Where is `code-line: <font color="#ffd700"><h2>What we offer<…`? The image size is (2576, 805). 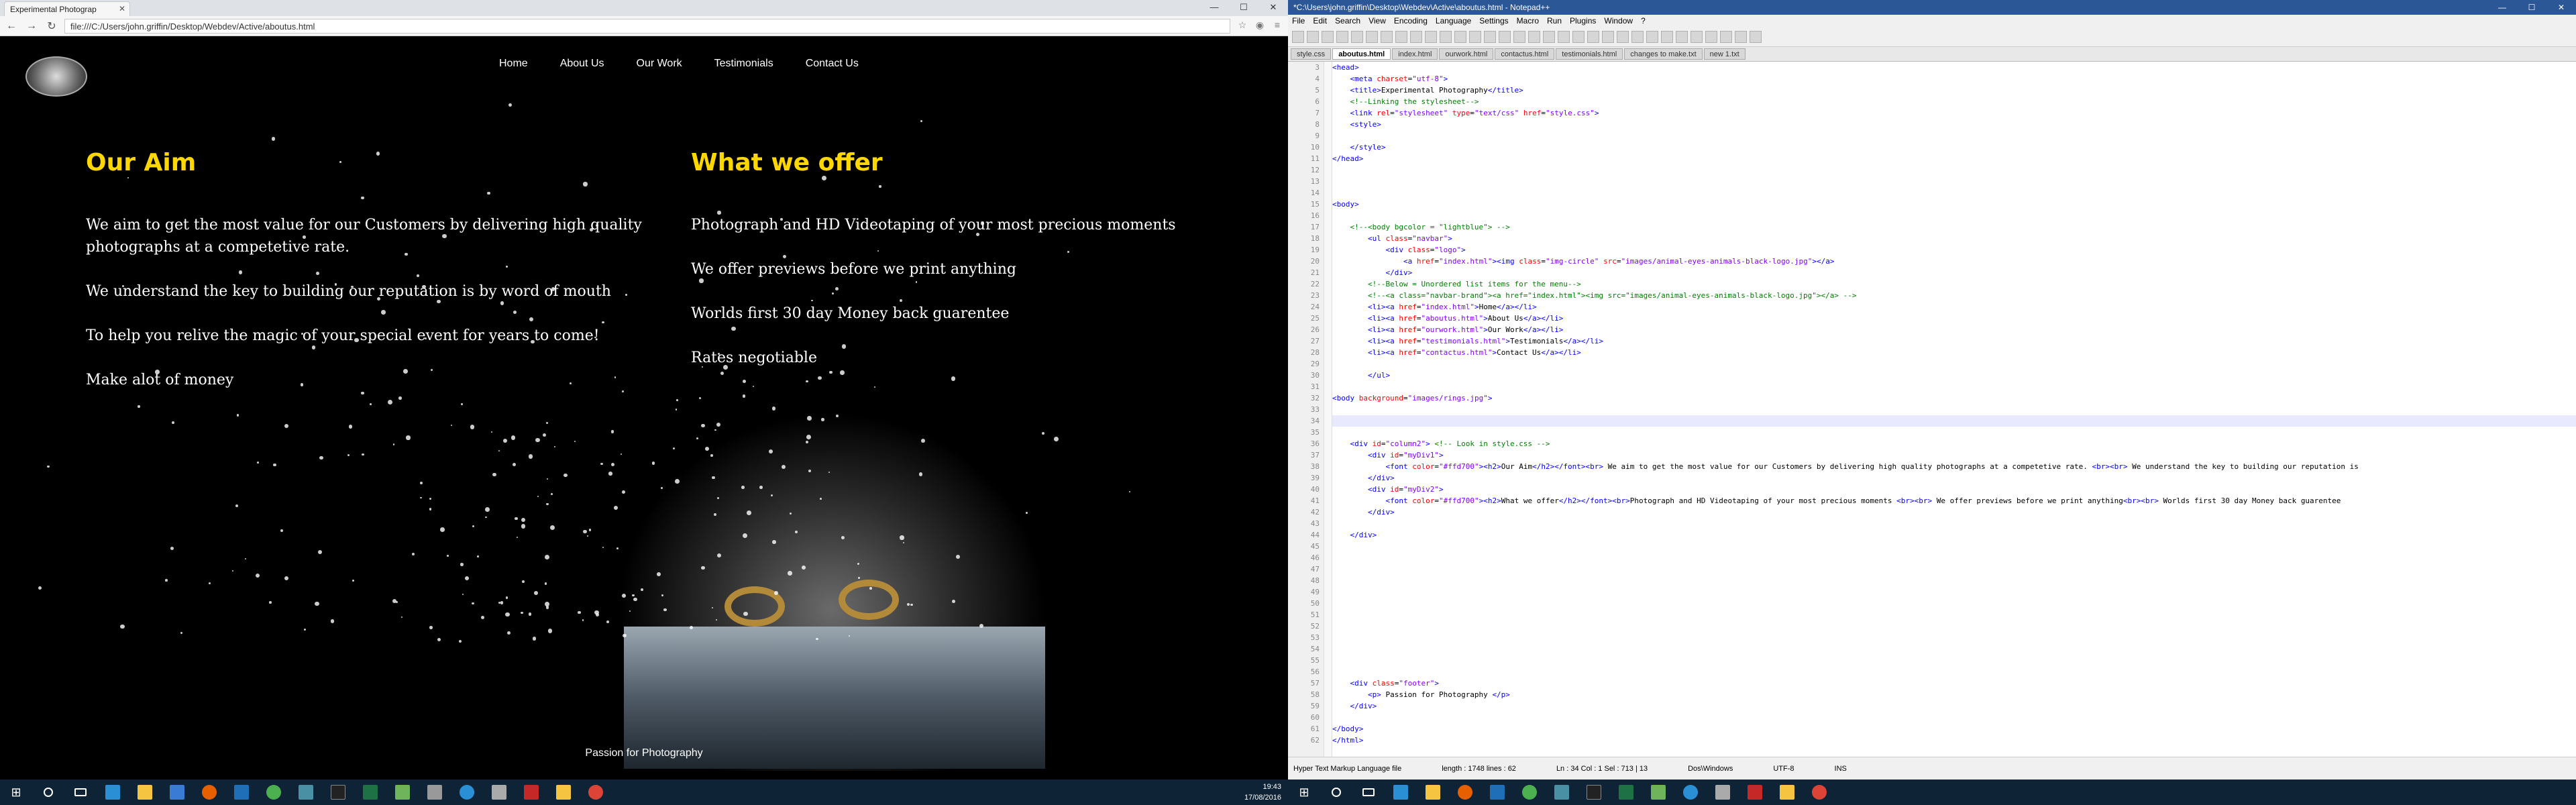
code-line: <font color="#ffd700"><h2>What we offer<… is located at coordinates (1954, 500).